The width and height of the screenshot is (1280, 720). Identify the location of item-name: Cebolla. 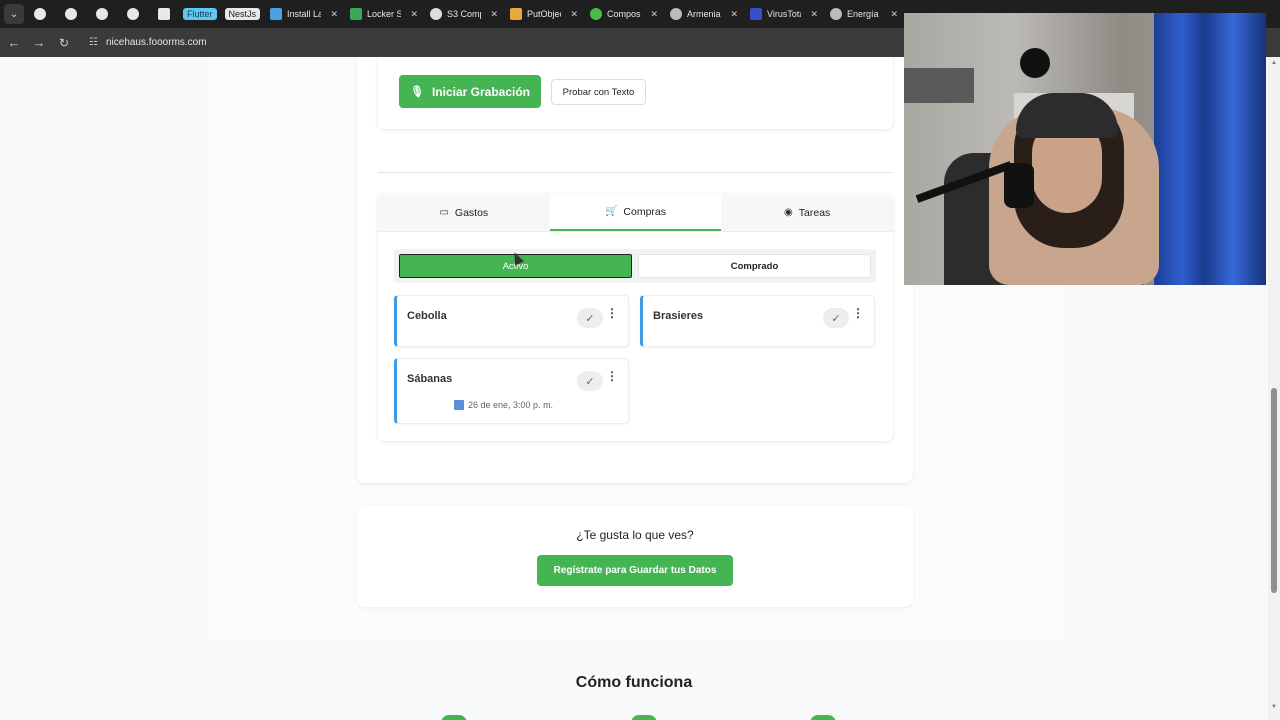
(427, 316).